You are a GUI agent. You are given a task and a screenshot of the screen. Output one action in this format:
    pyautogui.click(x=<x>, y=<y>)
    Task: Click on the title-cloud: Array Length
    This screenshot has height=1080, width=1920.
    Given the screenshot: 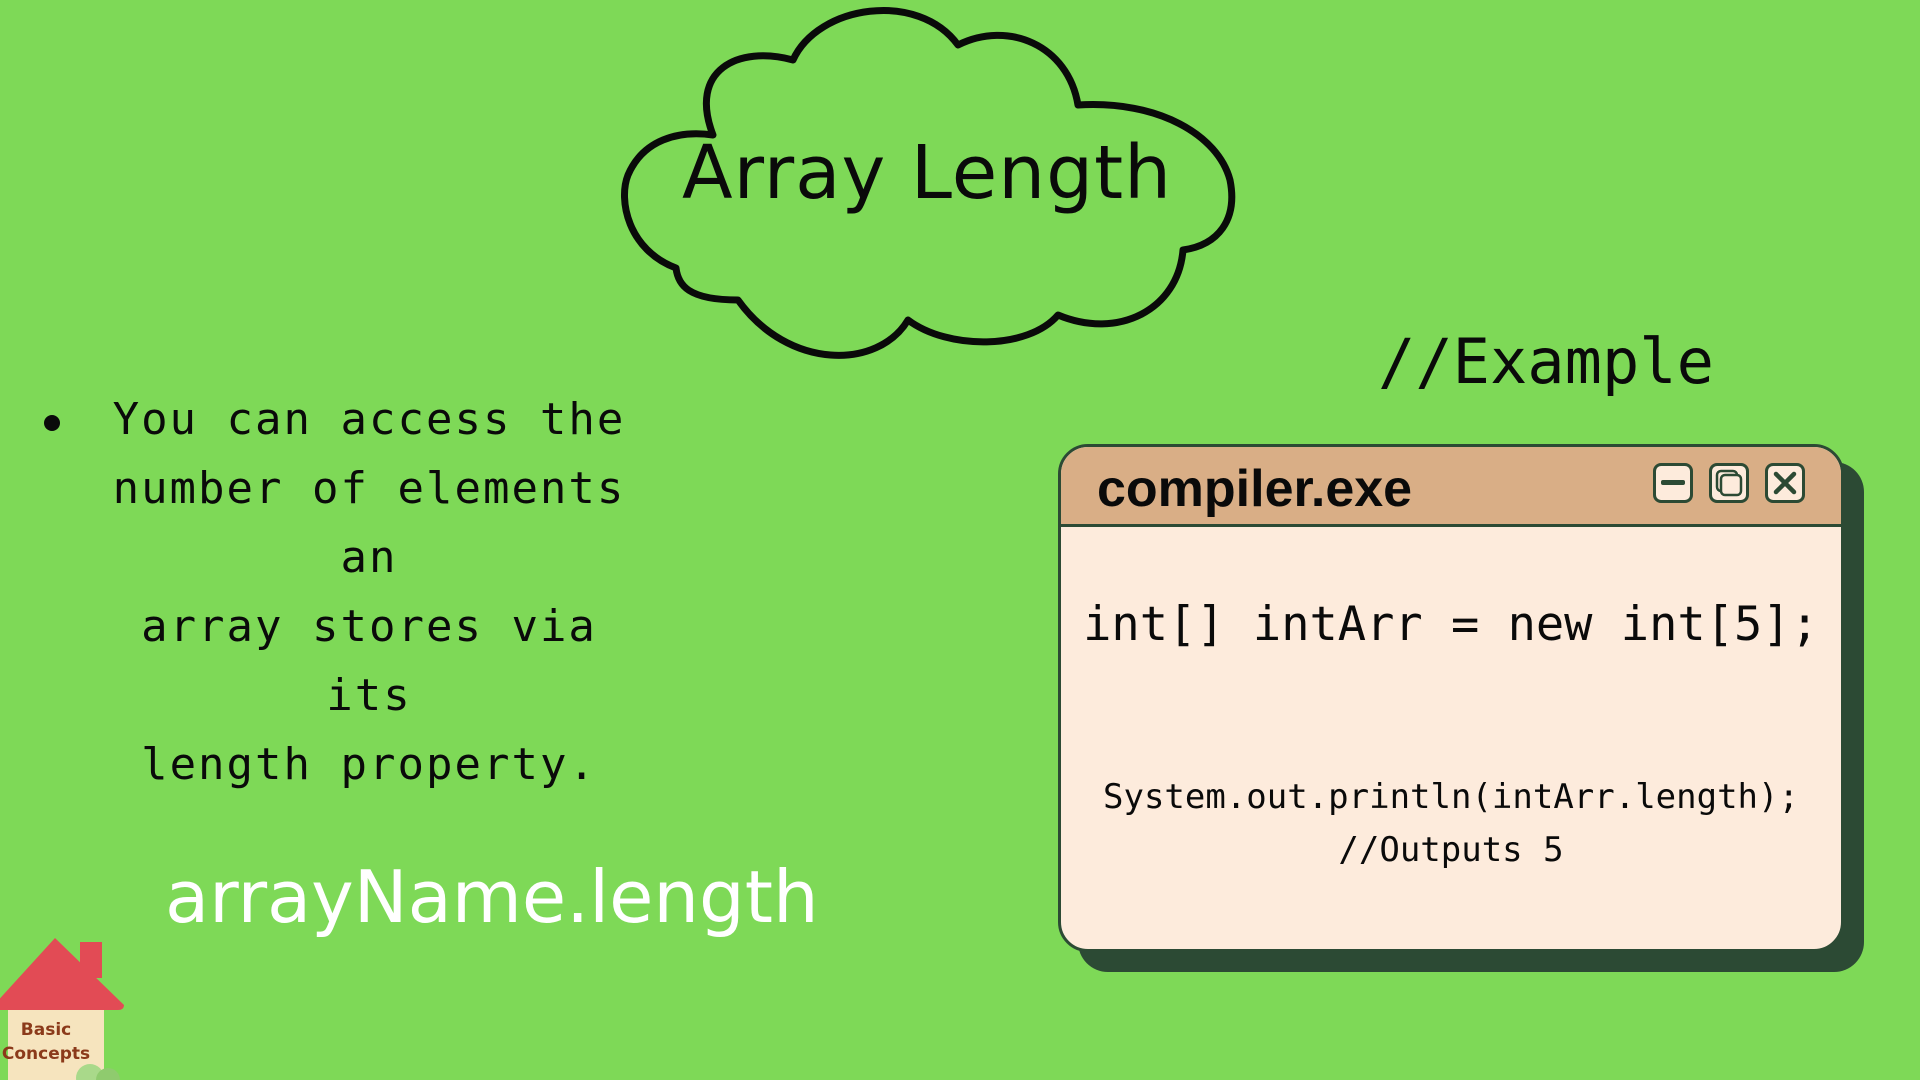 What is the action you would take?
    pyautogui.click(x=927, y=184)
    